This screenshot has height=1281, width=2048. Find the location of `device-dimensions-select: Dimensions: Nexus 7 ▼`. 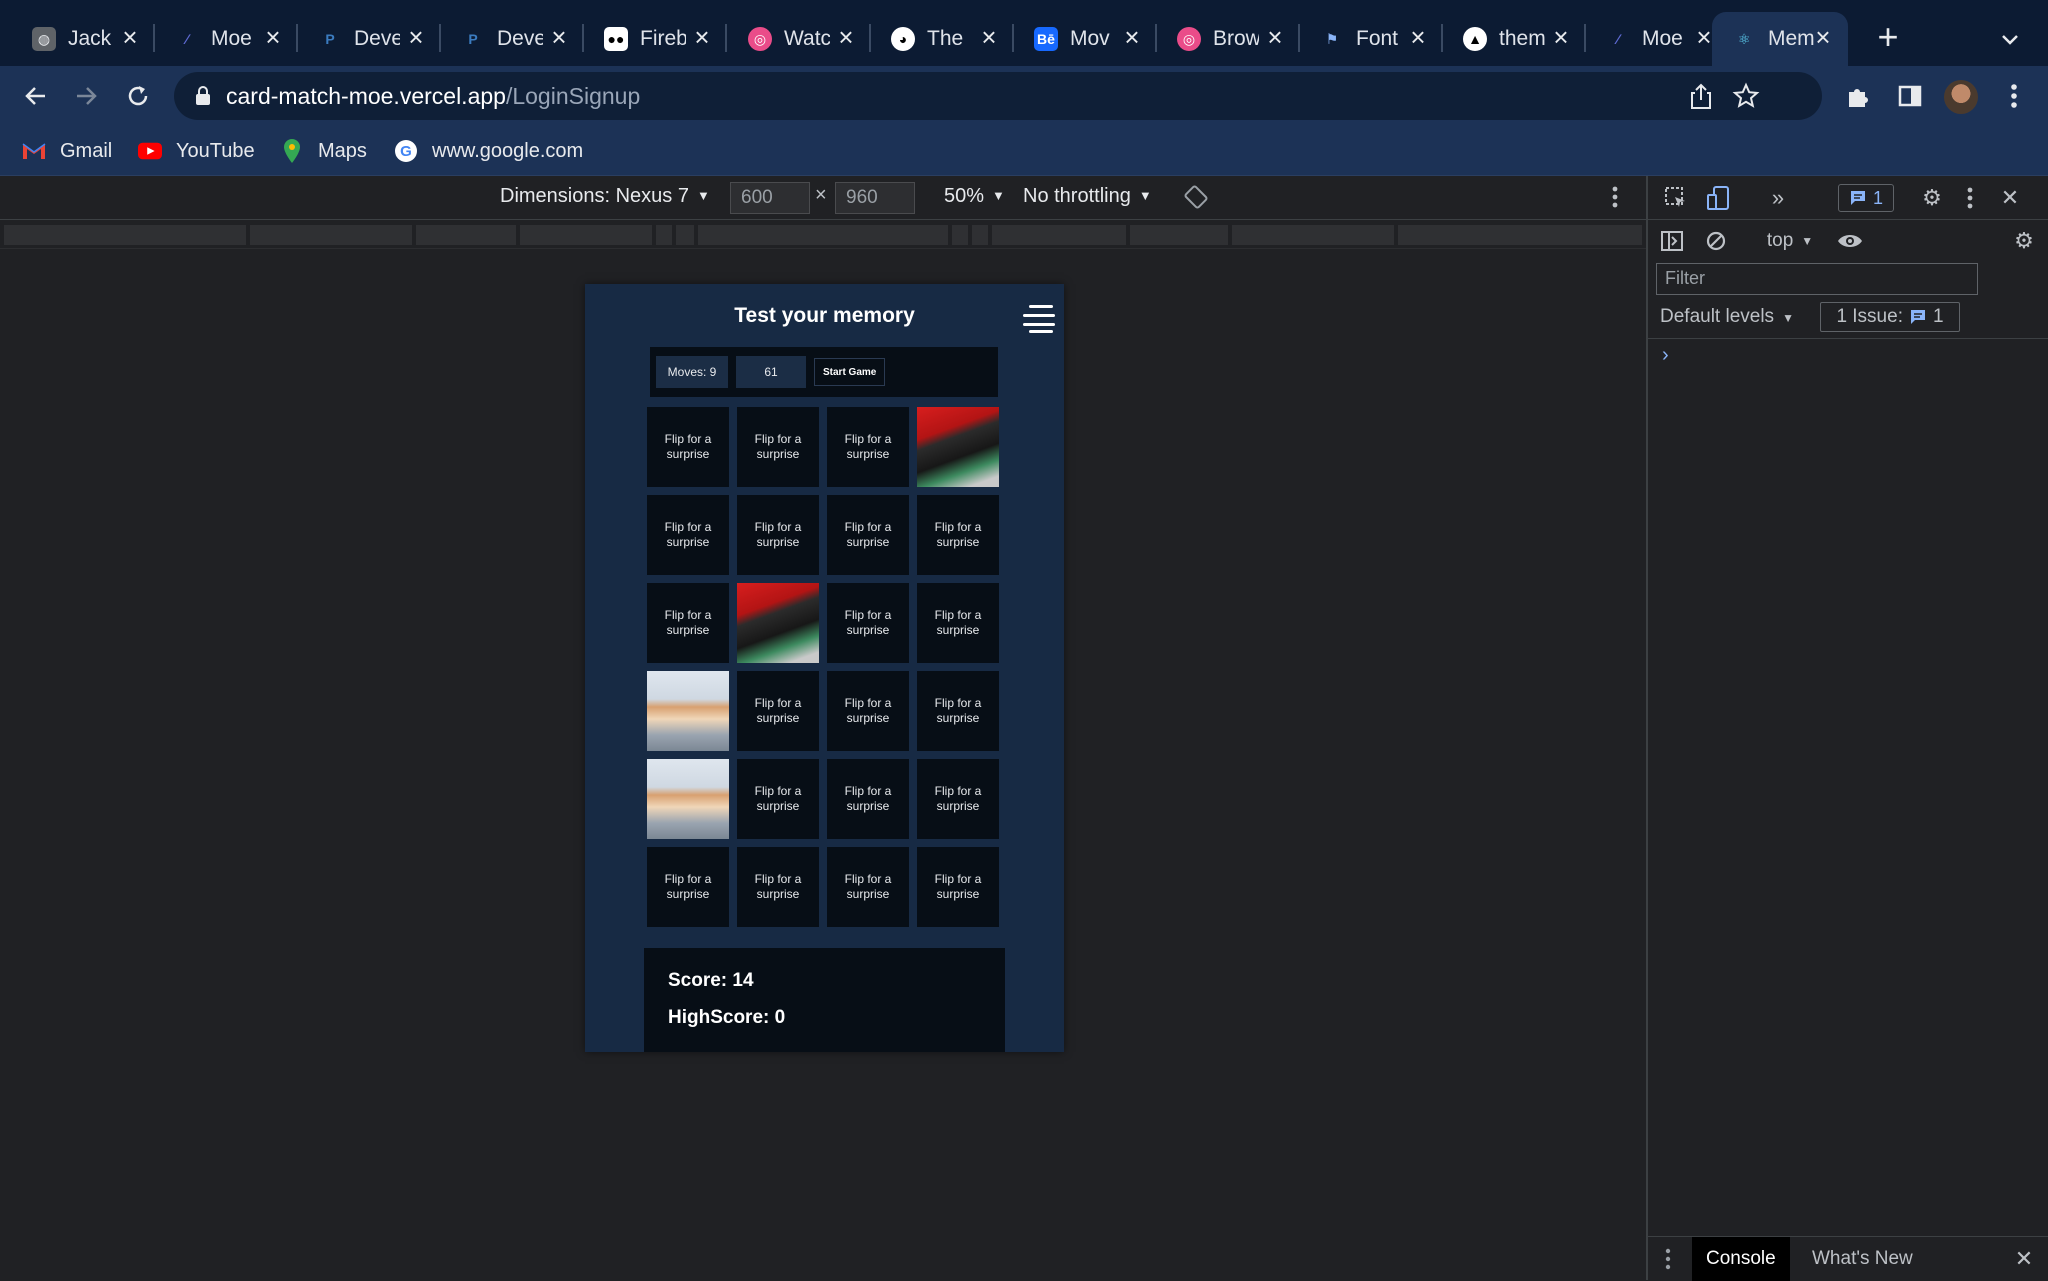

device-dimensions-select: Dimensions: Nexus 7 ▼ is located at coordinates (605, 196).